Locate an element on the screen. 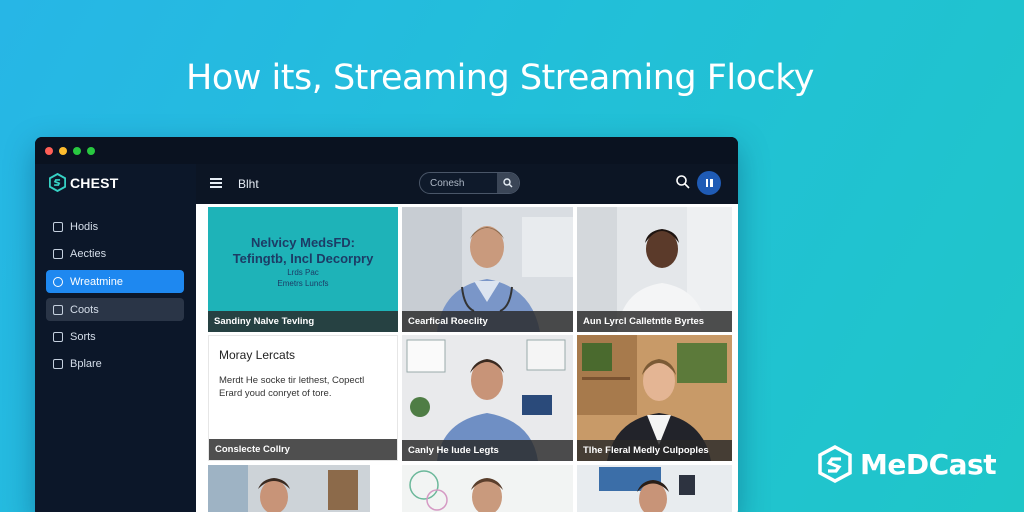 The height and width of the screenshot is (512, 1024). top-bar: Blht Conesh is located at coordinates (467, 184).